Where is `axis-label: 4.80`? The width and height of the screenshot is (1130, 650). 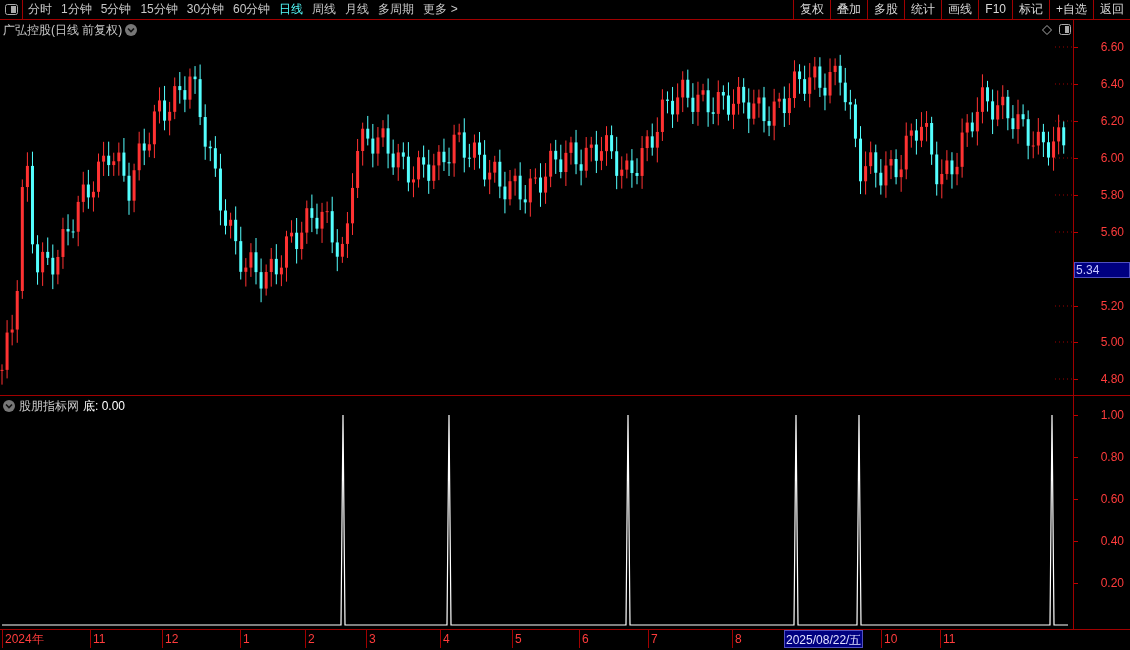 axis-label: 4.80 is located at coordinates (1112, 379).